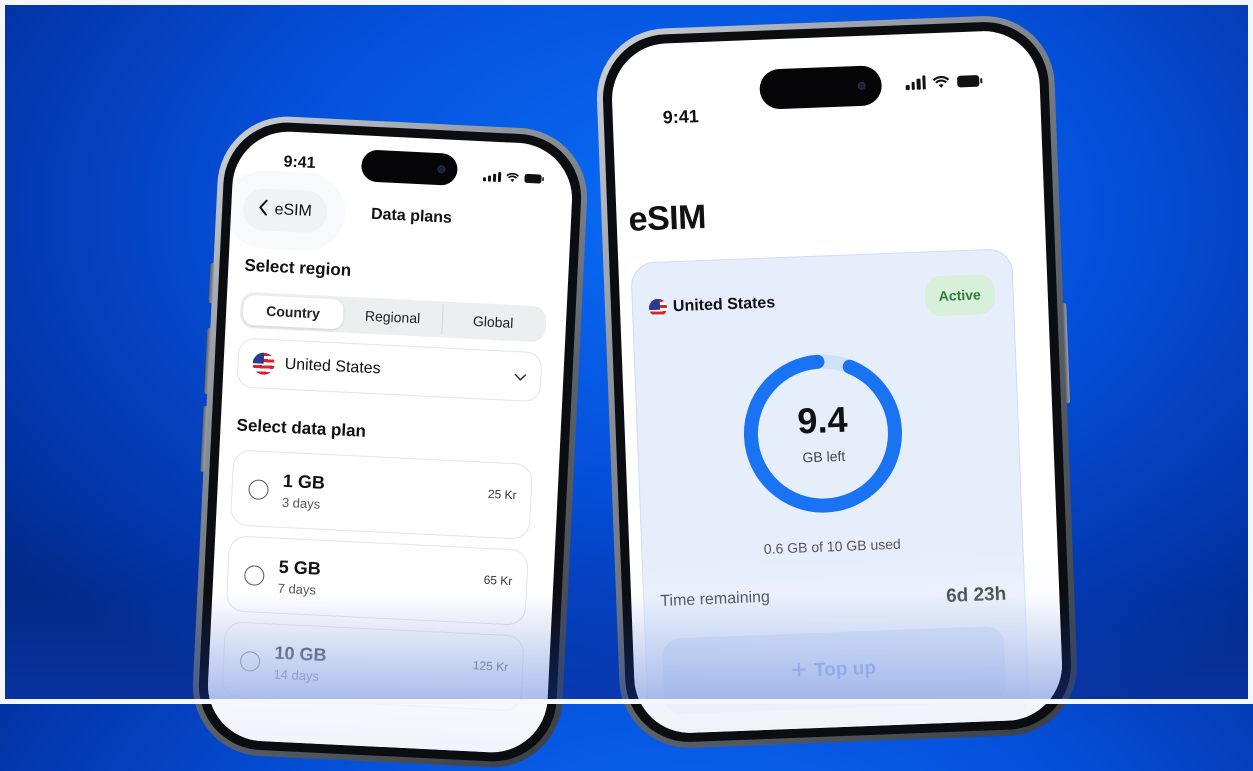 The width and height of the screenshot is (1253, 771). I want to click on plan-option: 5 GB 7 days 65 Kr, so click(377, 580).